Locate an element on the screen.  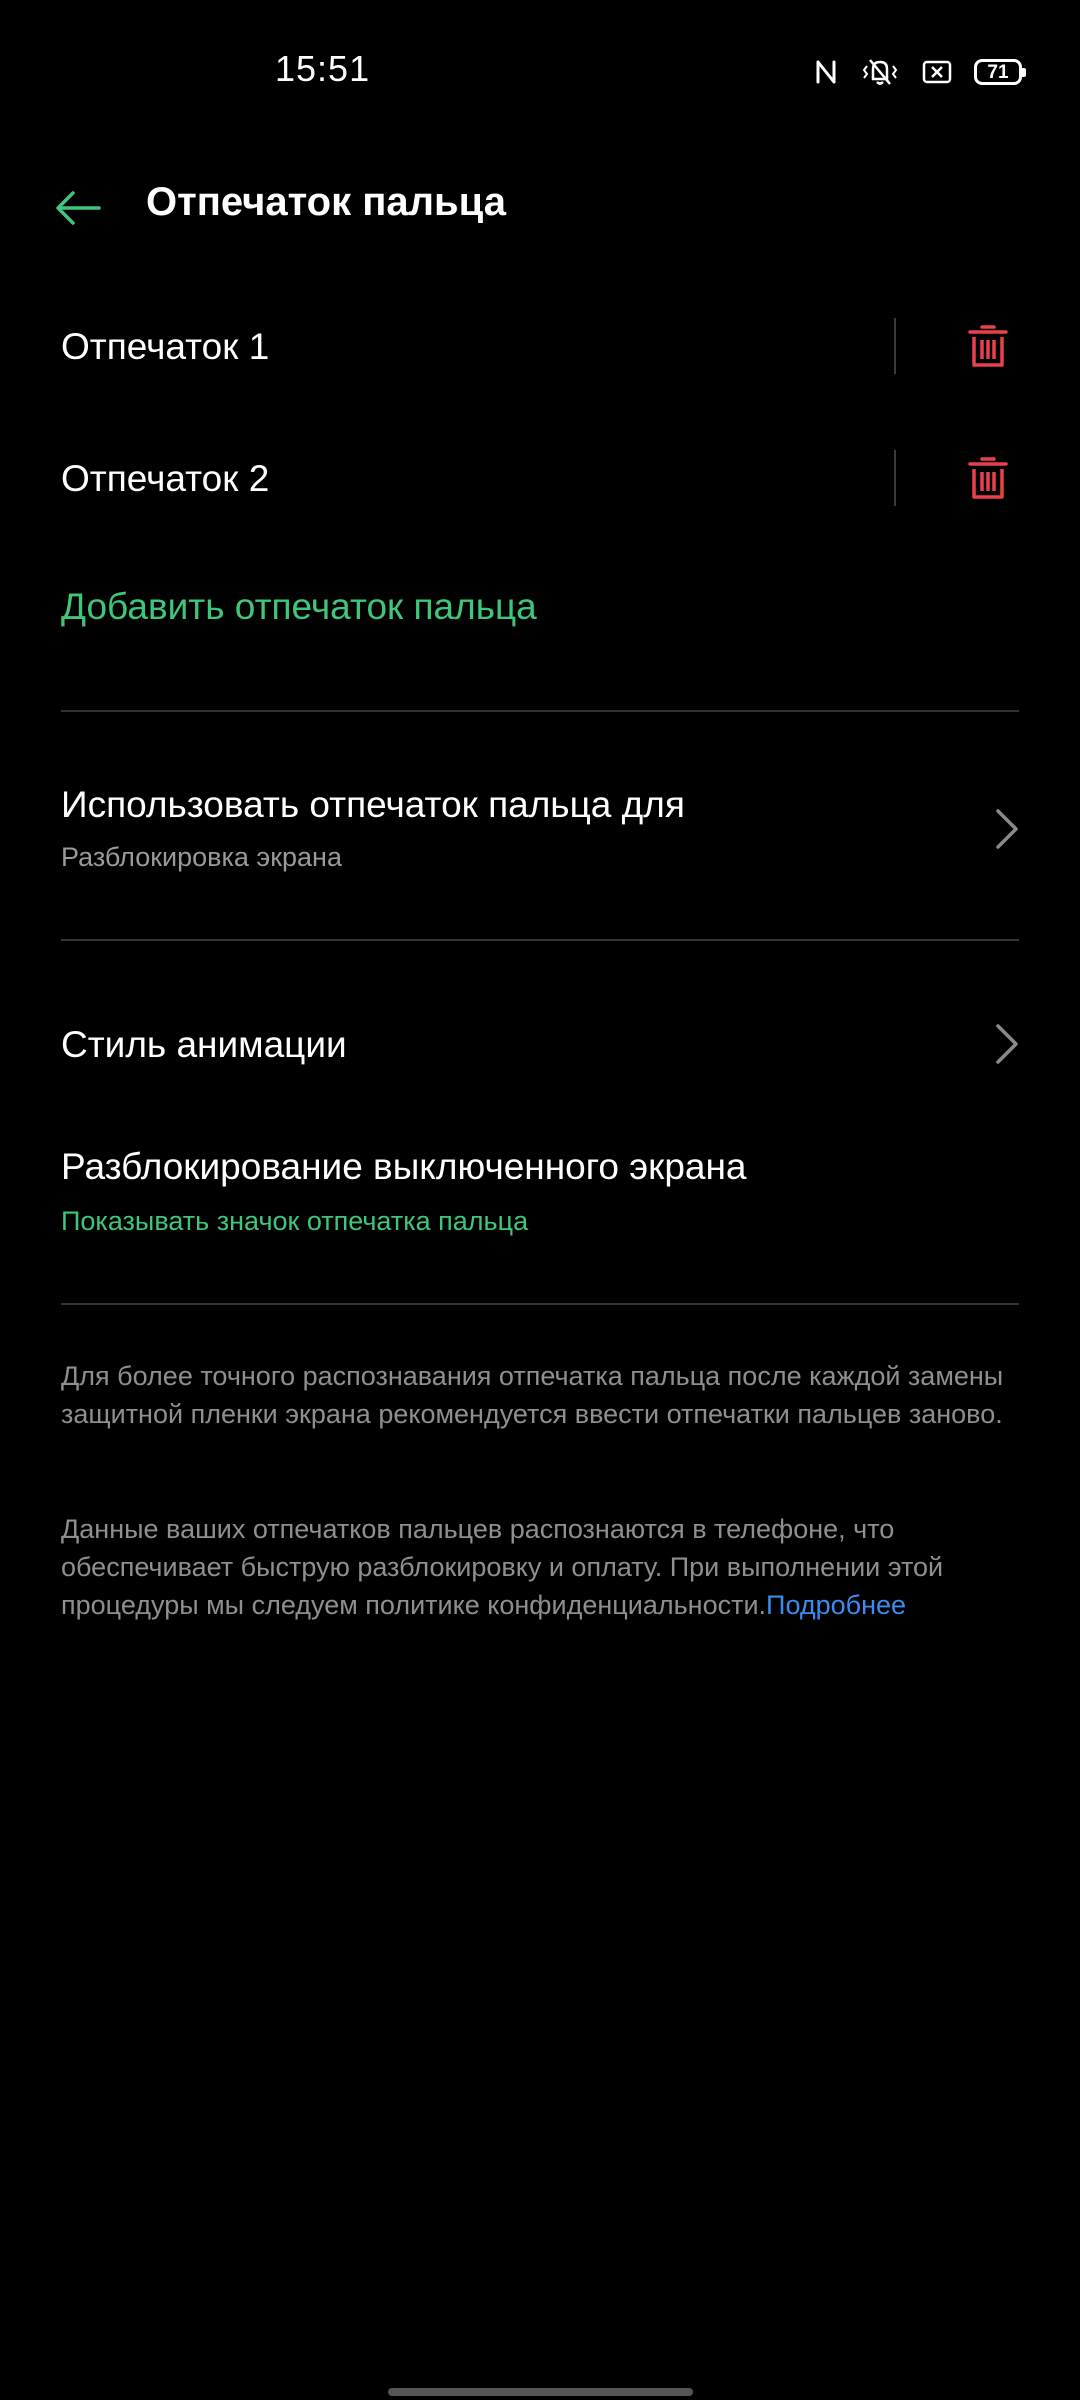
menu-subtitle: Разблокировка экрана is located at coordinates (201, 857).